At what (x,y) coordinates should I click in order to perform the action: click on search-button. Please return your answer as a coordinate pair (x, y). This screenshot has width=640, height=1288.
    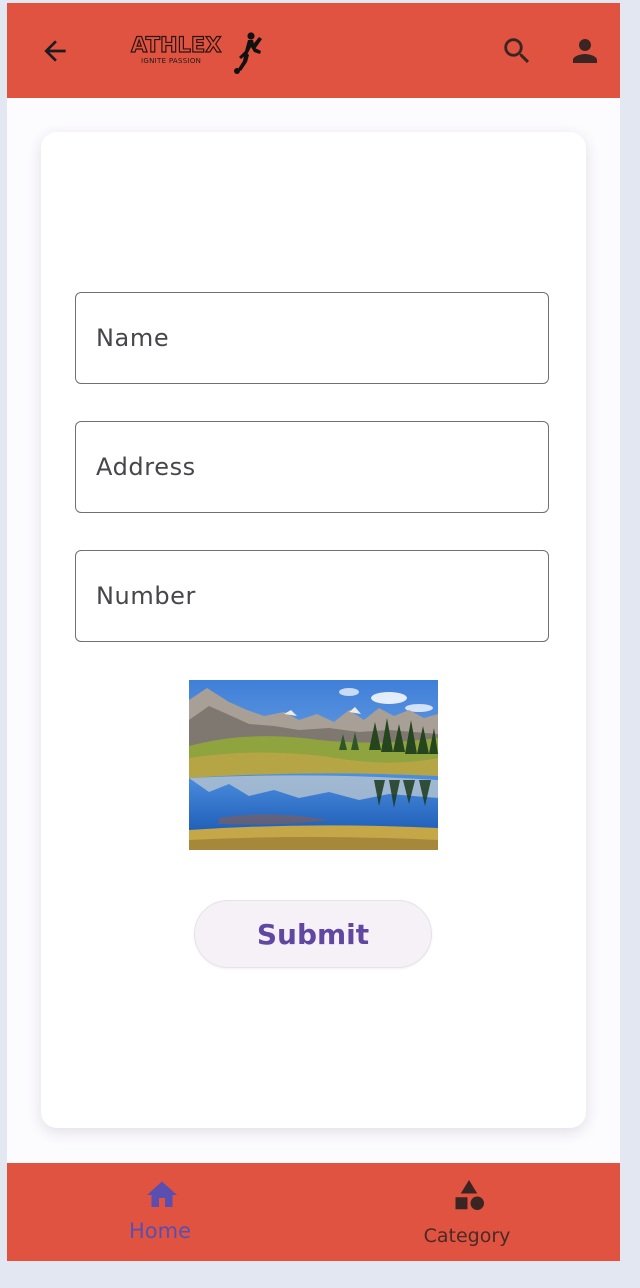
    Looking at the image, I should click on (517, 51).